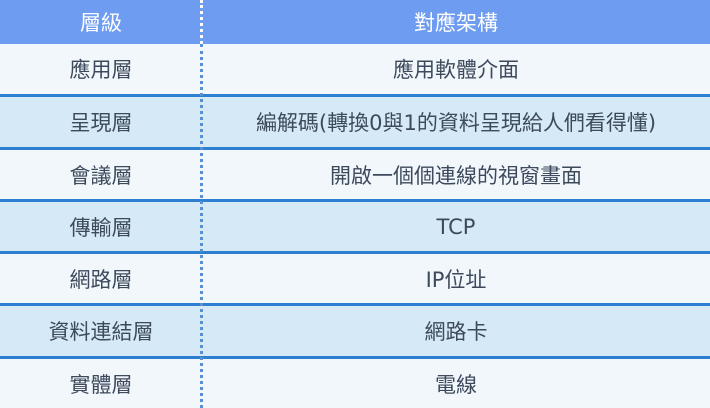  What do you see at coordinates (101, 23) in the screenshot?
I see `header-layer: 層級` at bounding box center [101, 23].